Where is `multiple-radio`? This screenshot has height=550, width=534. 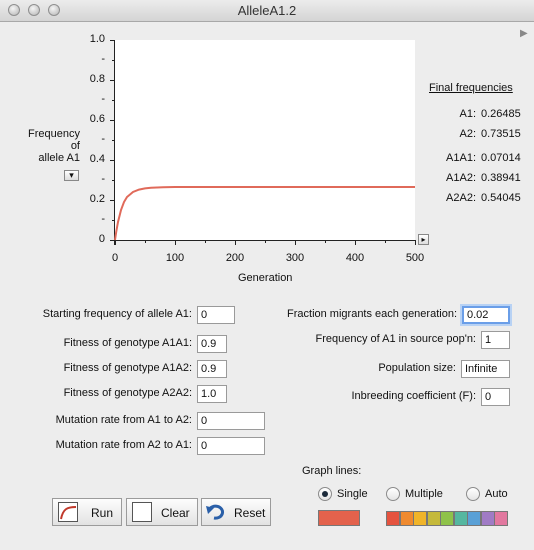 multiple-radio is located at coordinates (393, 494).